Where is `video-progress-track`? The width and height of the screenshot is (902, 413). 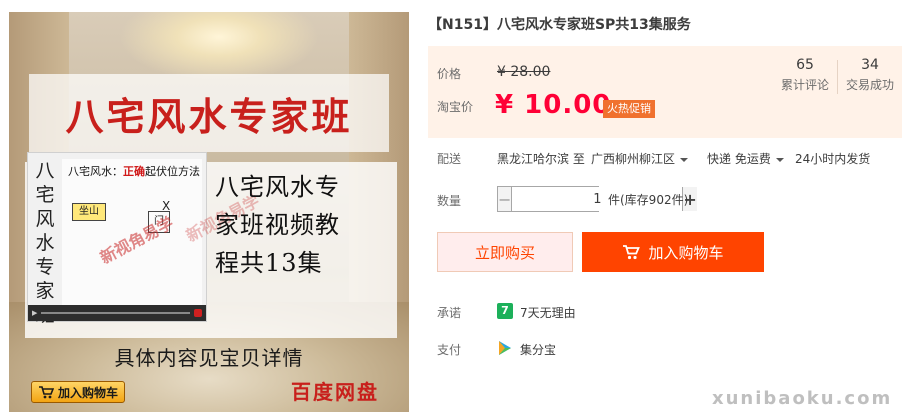 video-progress-track is located at coordinates (115, 313).